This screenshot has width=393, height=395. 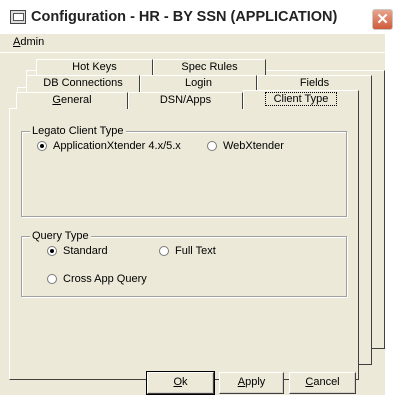 I want to click on radio-cross-app-query-label: Cross App Query, so click(x=105, y=279).